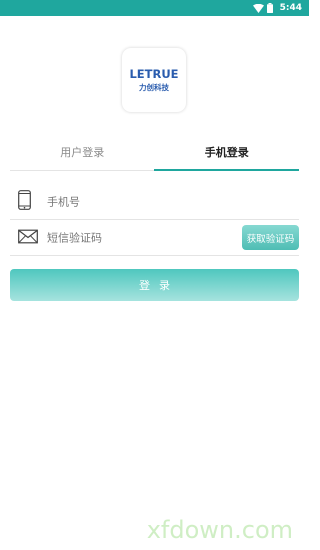 The height and width of the screenshot is (550, 320). What do you see at coordinates (137, 202) in the screenshot?
I see `phone-input` at bounding box center [137, 202].